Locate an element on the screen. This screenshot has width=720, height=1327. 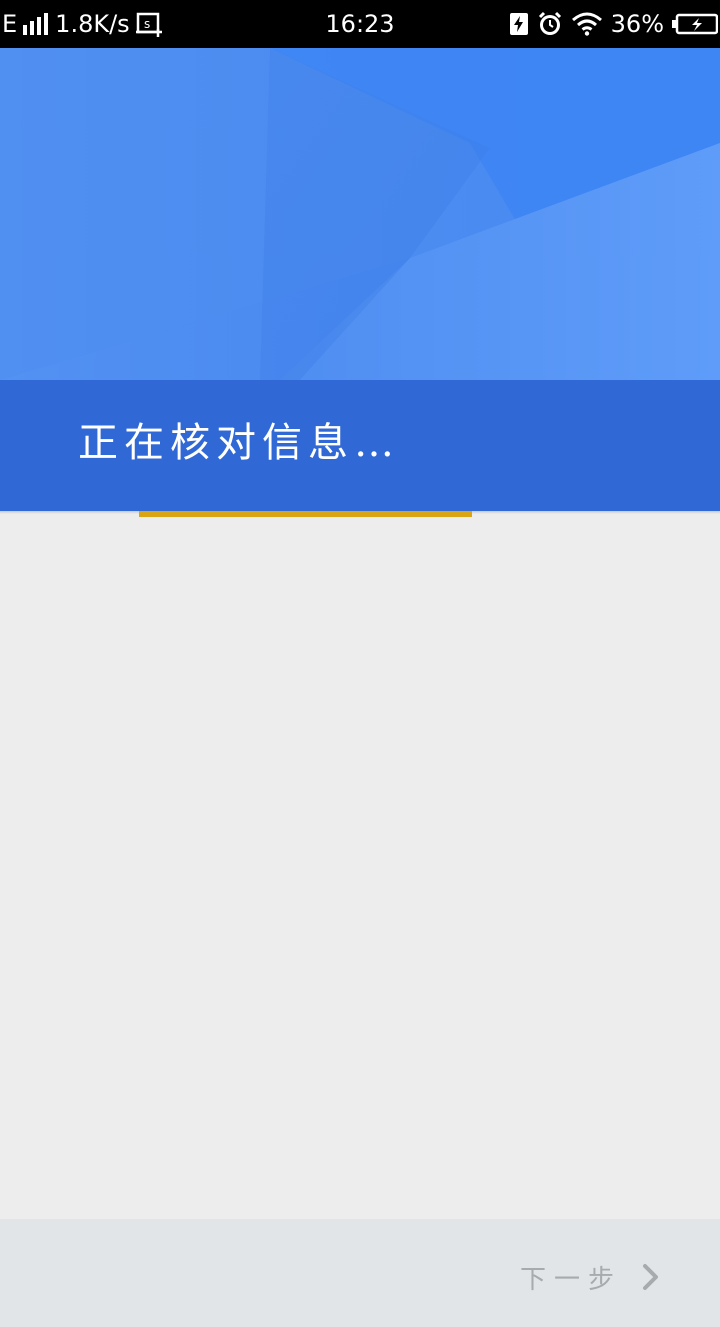
charging-icon is located at coordinates (519, 24).